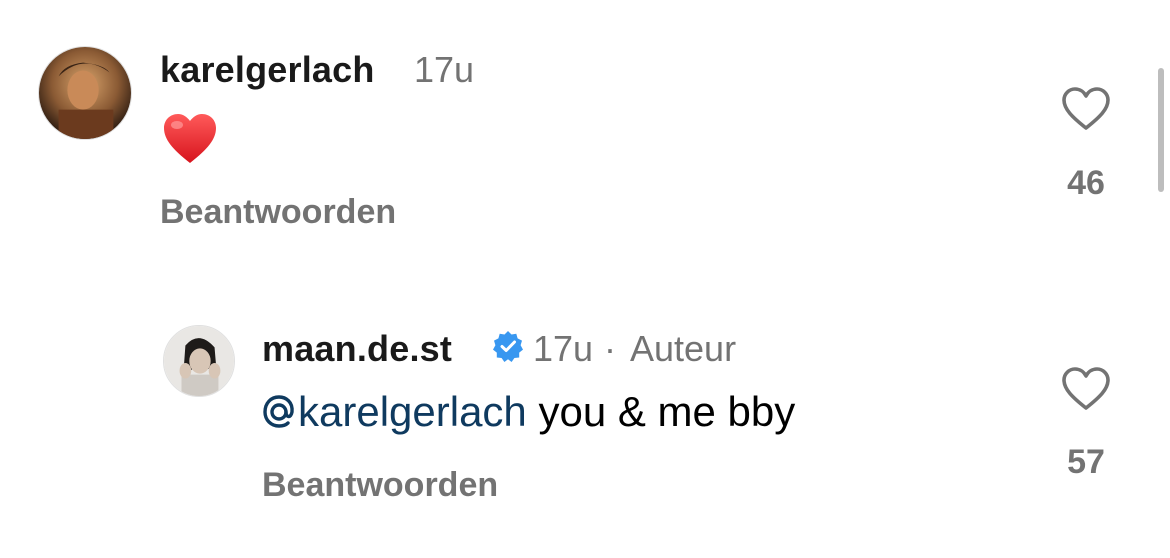 This screenshot has height=558, width=1170. I want to click on reply-timestamp: 17u, so click(563, 348).